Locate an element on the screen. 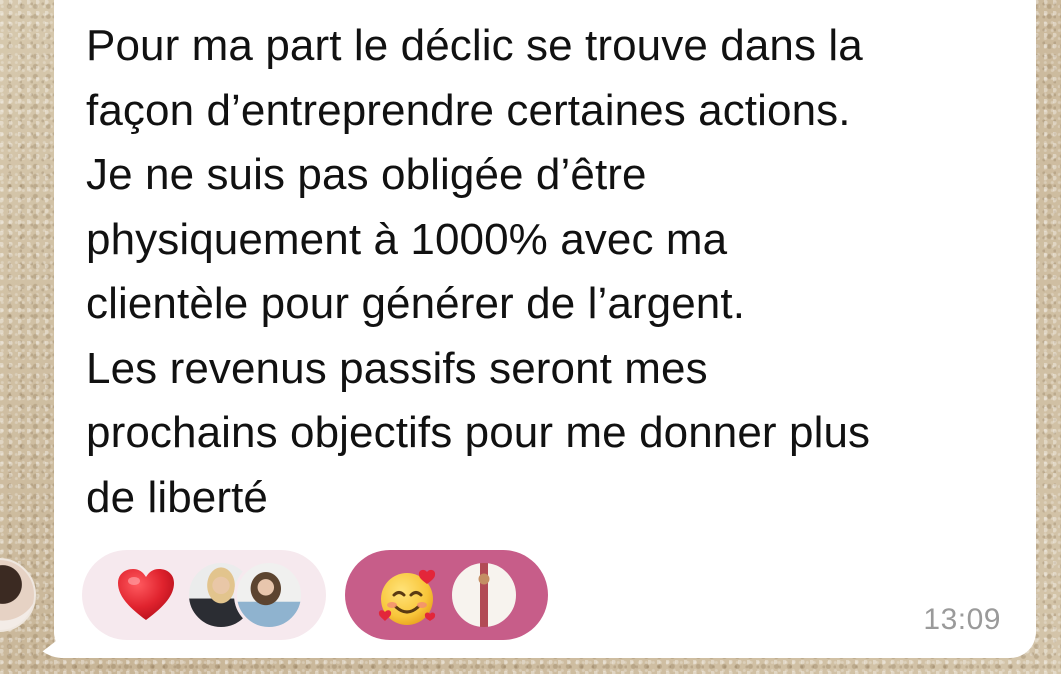 The width and height of the screenshot is (1061, 674). smiling-face-with-hearts-icon is located at coordinates (407, 597).